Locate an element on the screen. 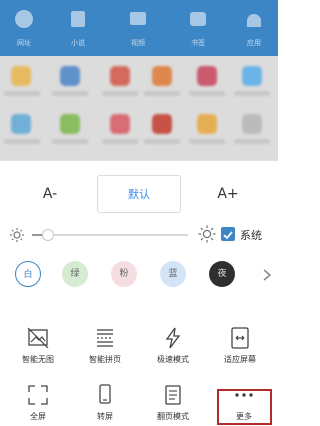  more-highlight-box is located at coordinates (244, 407).